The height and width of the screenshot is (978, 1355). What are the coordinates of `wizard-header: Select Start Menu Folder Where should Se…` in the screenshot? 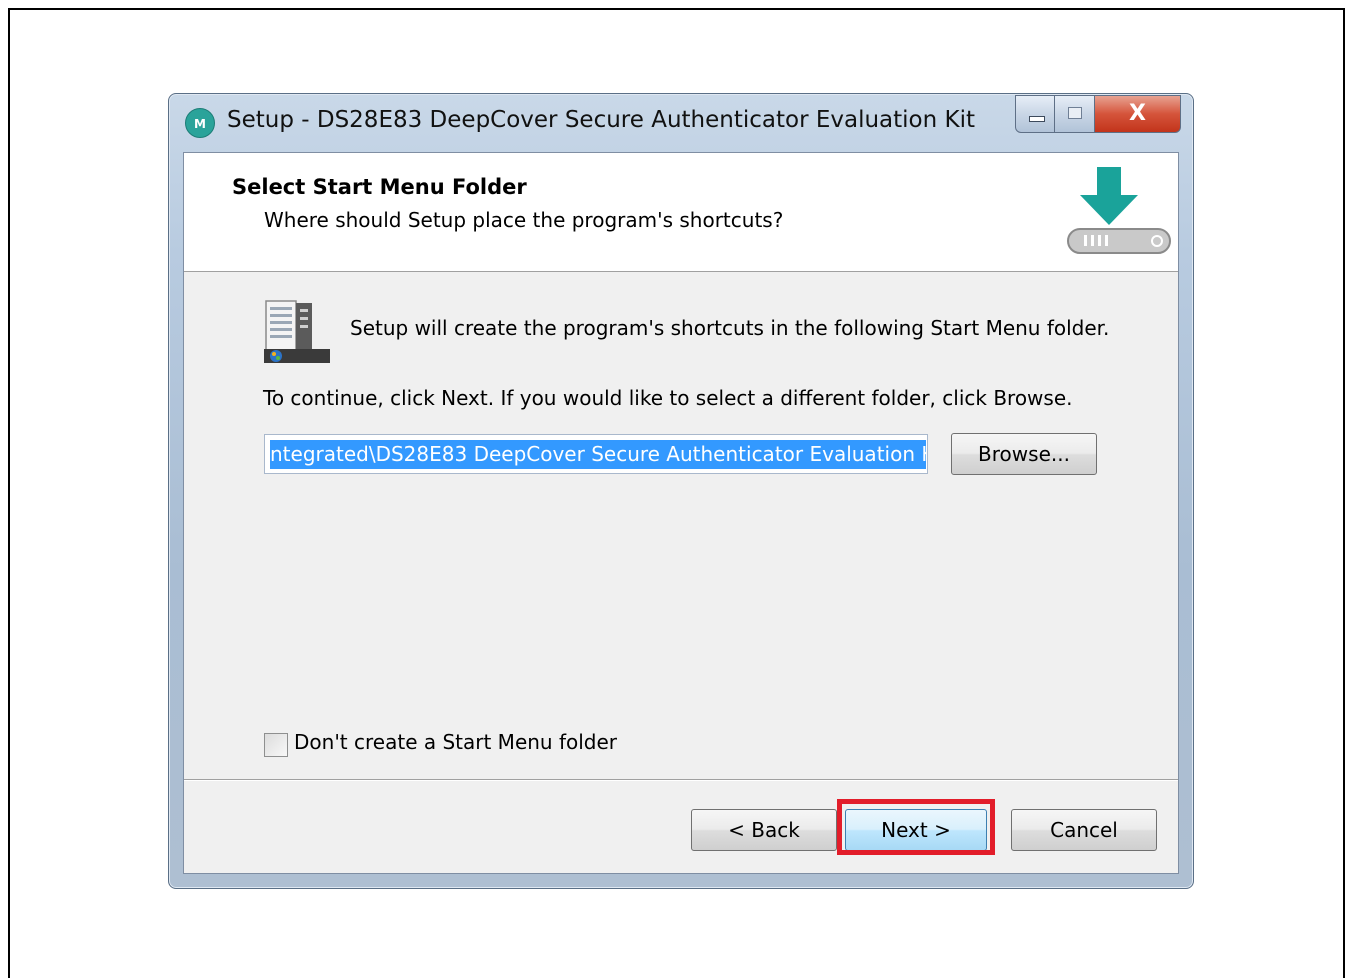 It's located at (681, 212).